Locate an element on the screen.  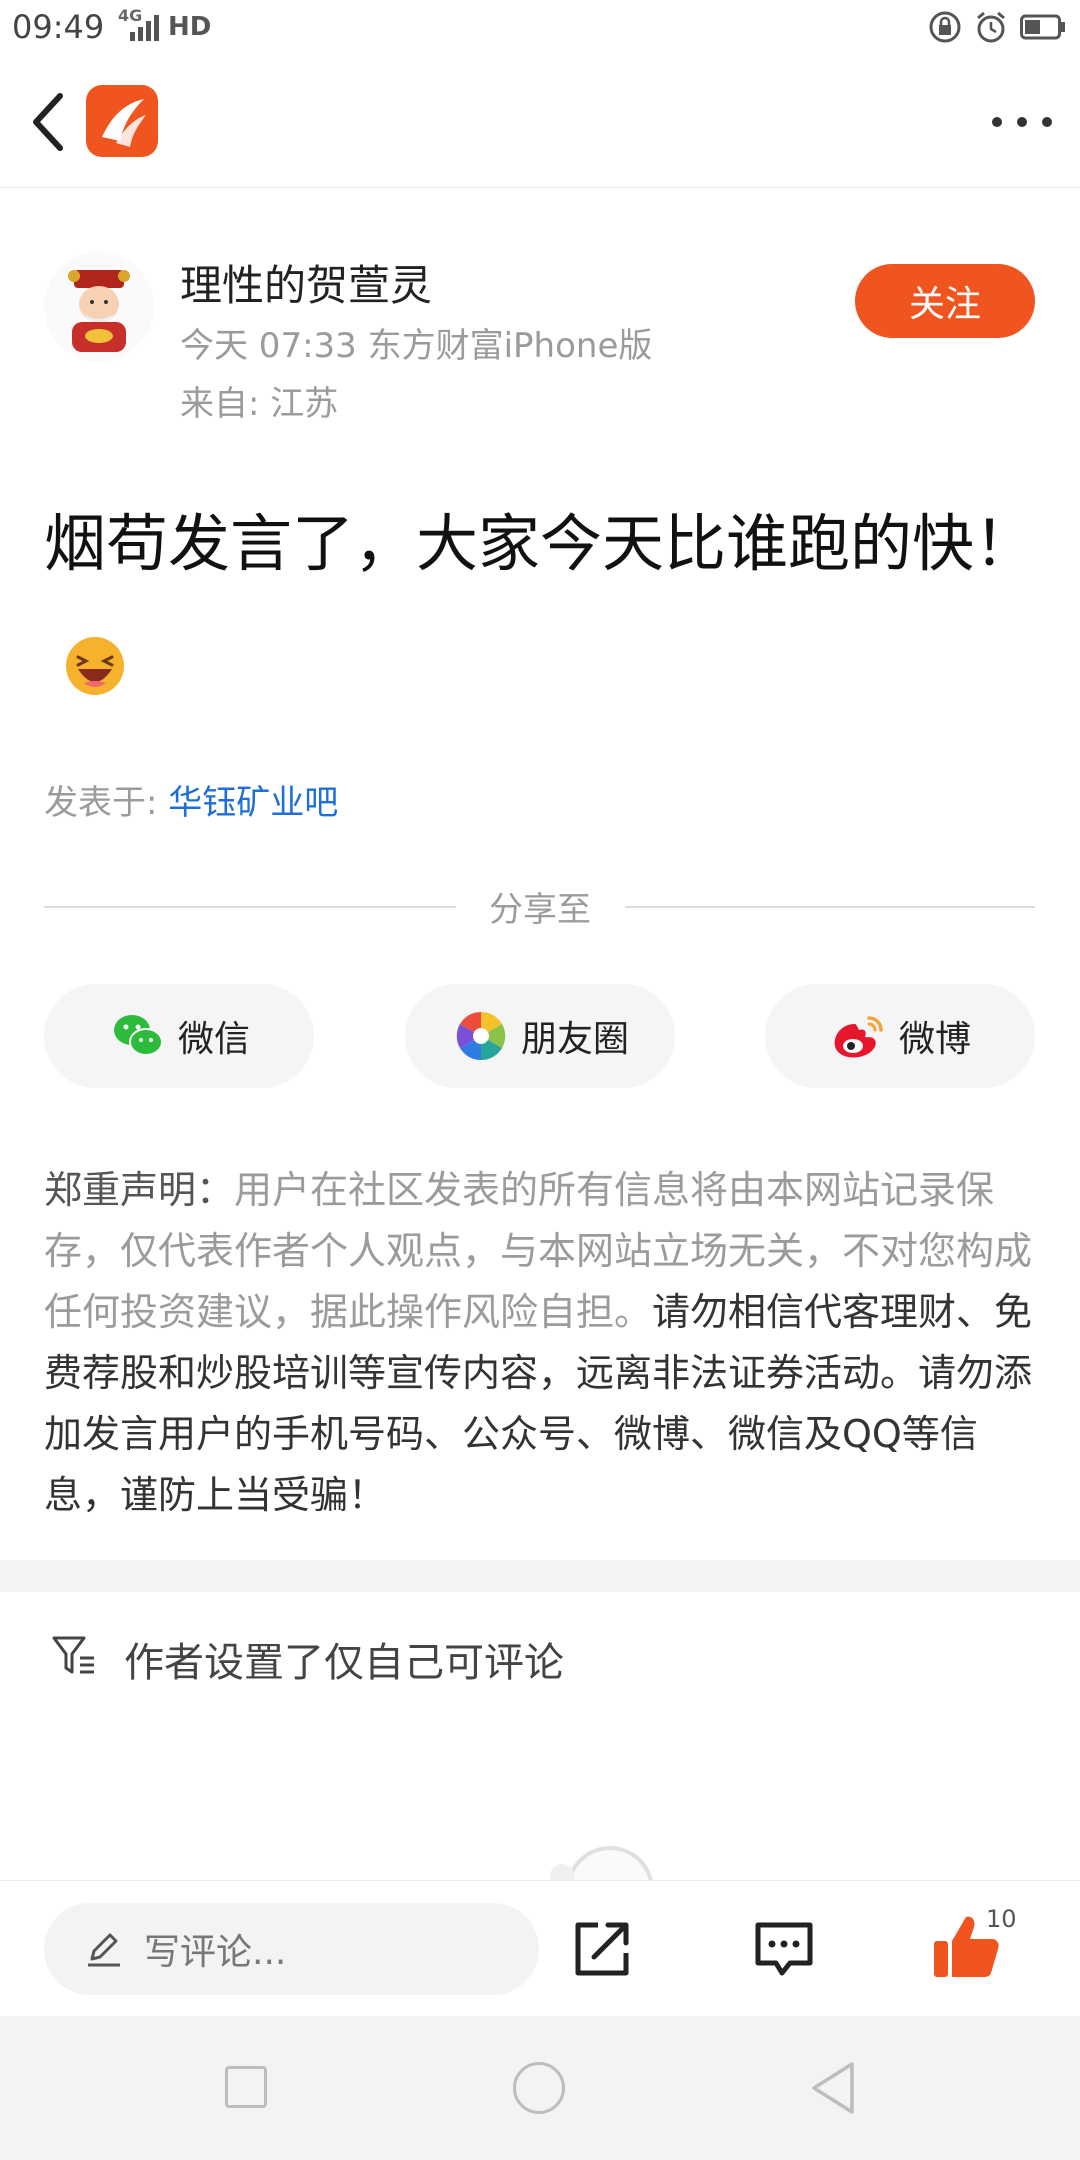
pencil-icon is located at coordinates (104, 1950).